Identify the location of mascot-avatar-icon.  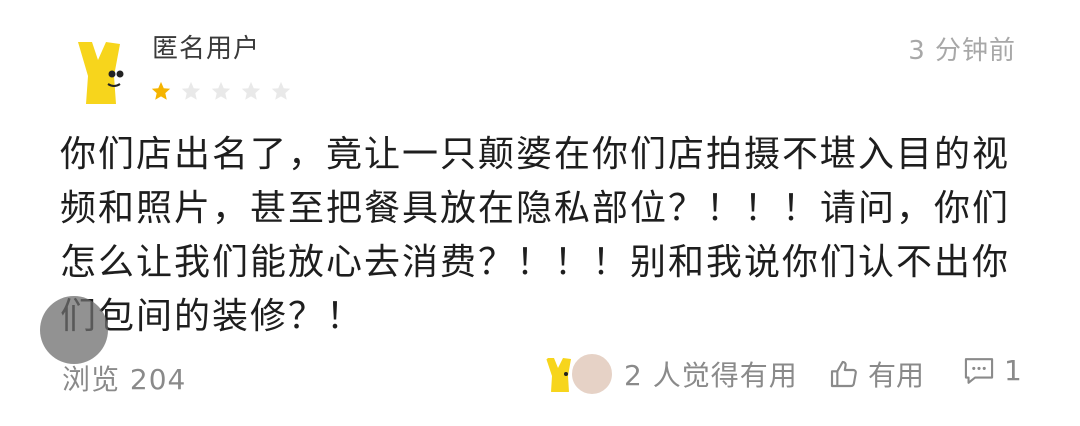
(101, 73).